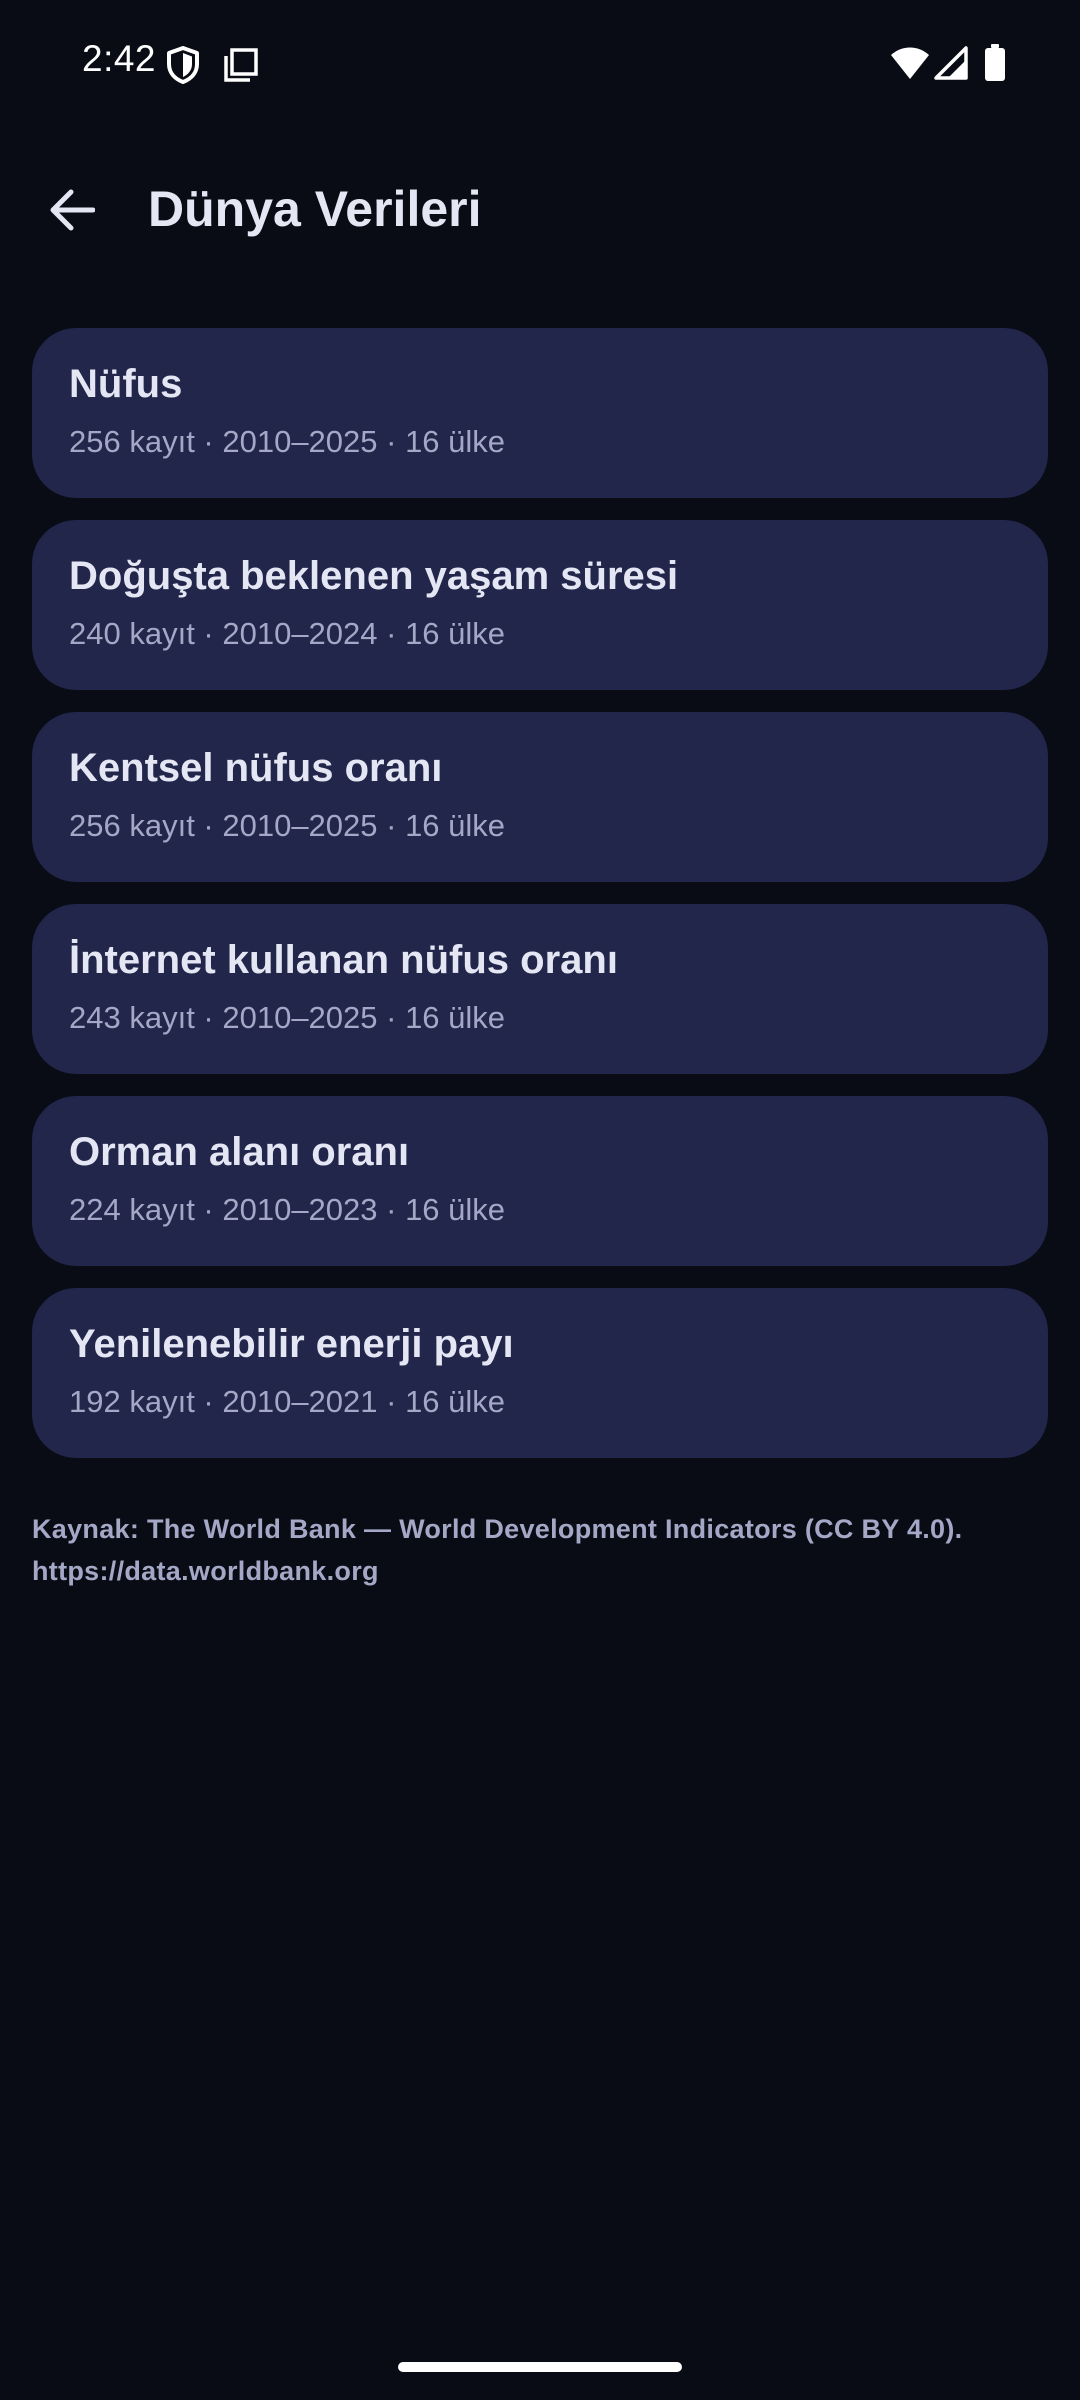 The image size is (1080, 2400). I want to click on source-url: https://data.worldbank.org, so click(205, 1571).